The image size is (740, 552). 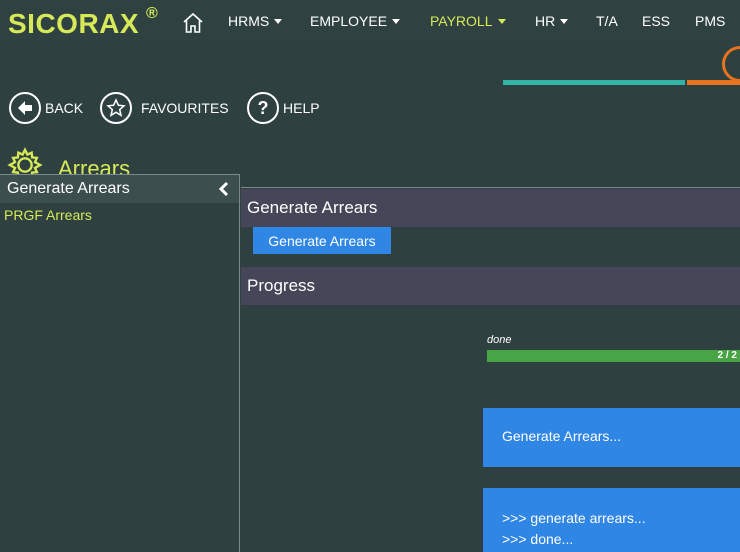 What do you see at coordinates (25, 160) in the screenshot?
I see `gear-icon` at bounding box center [25, 160].